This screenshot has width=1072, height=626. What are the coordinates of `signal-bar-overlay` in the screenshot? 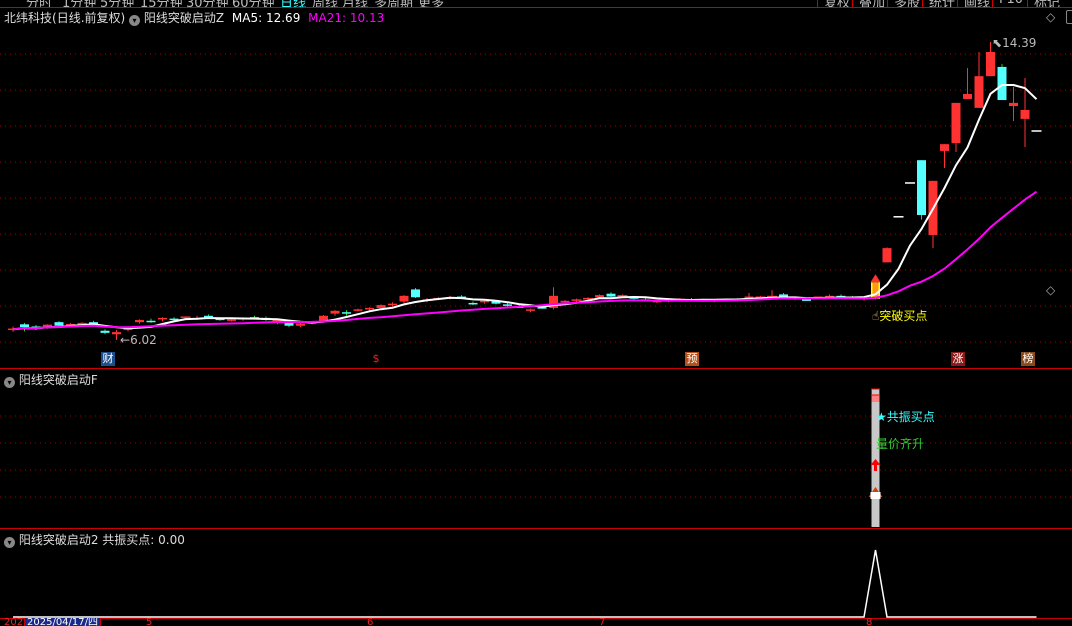 It's located at (875, 290).